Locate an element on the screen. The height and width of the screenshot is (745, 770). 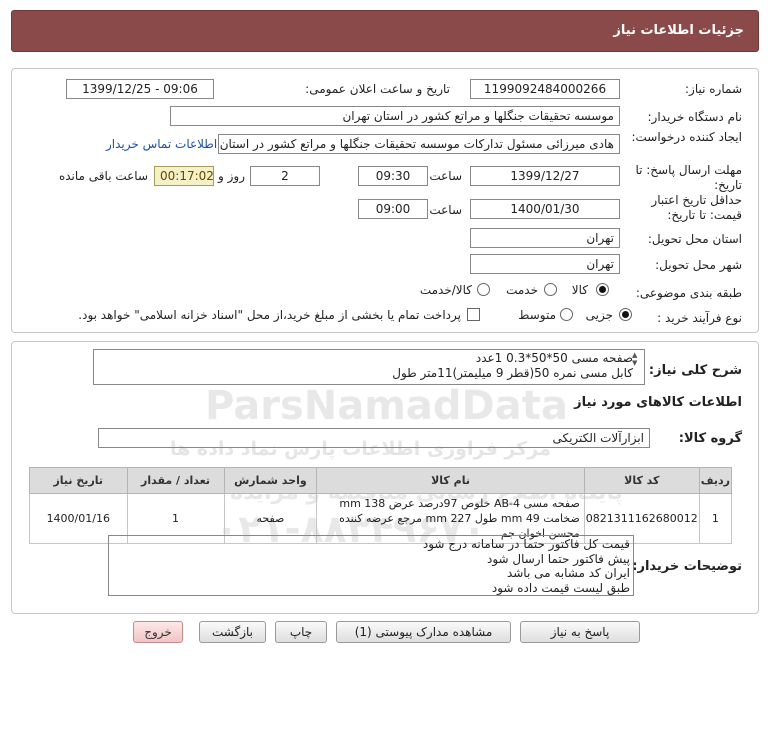
days-field: 2 is located at coordinates (285, 176).